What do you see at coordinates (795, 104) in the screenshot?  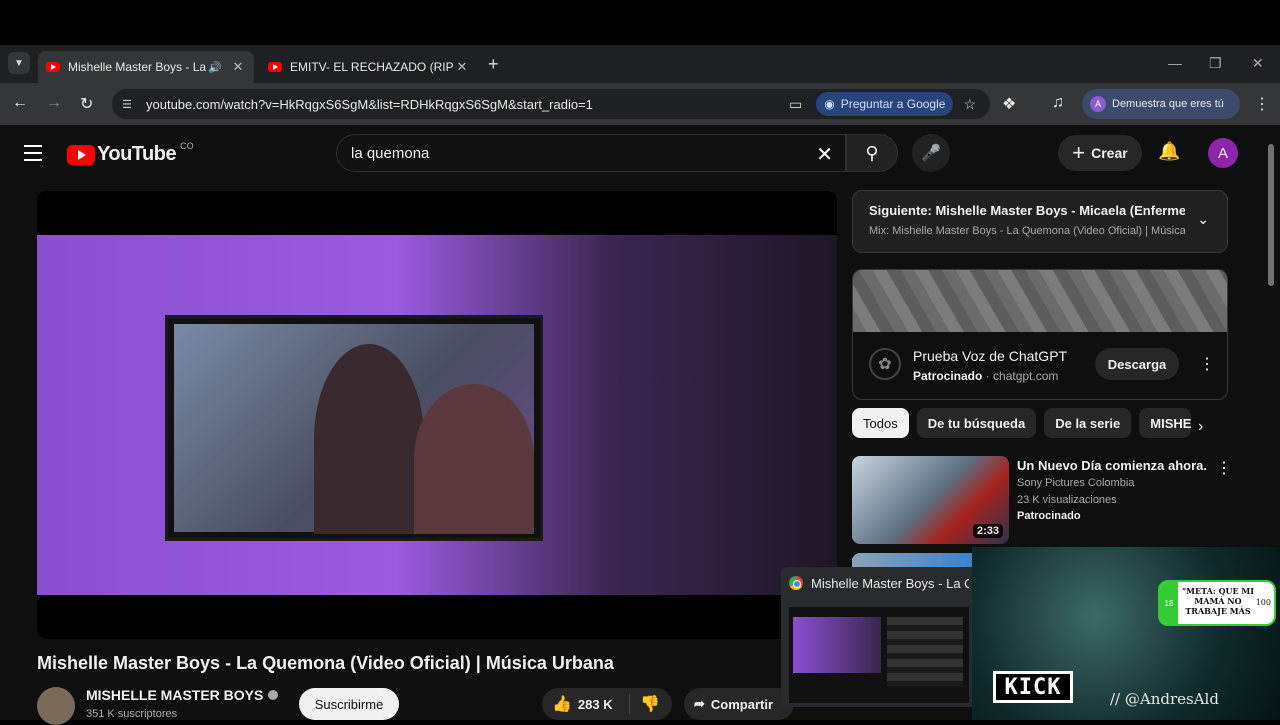 I see `cast-icon: ▭` at bounding box center [795, 104].